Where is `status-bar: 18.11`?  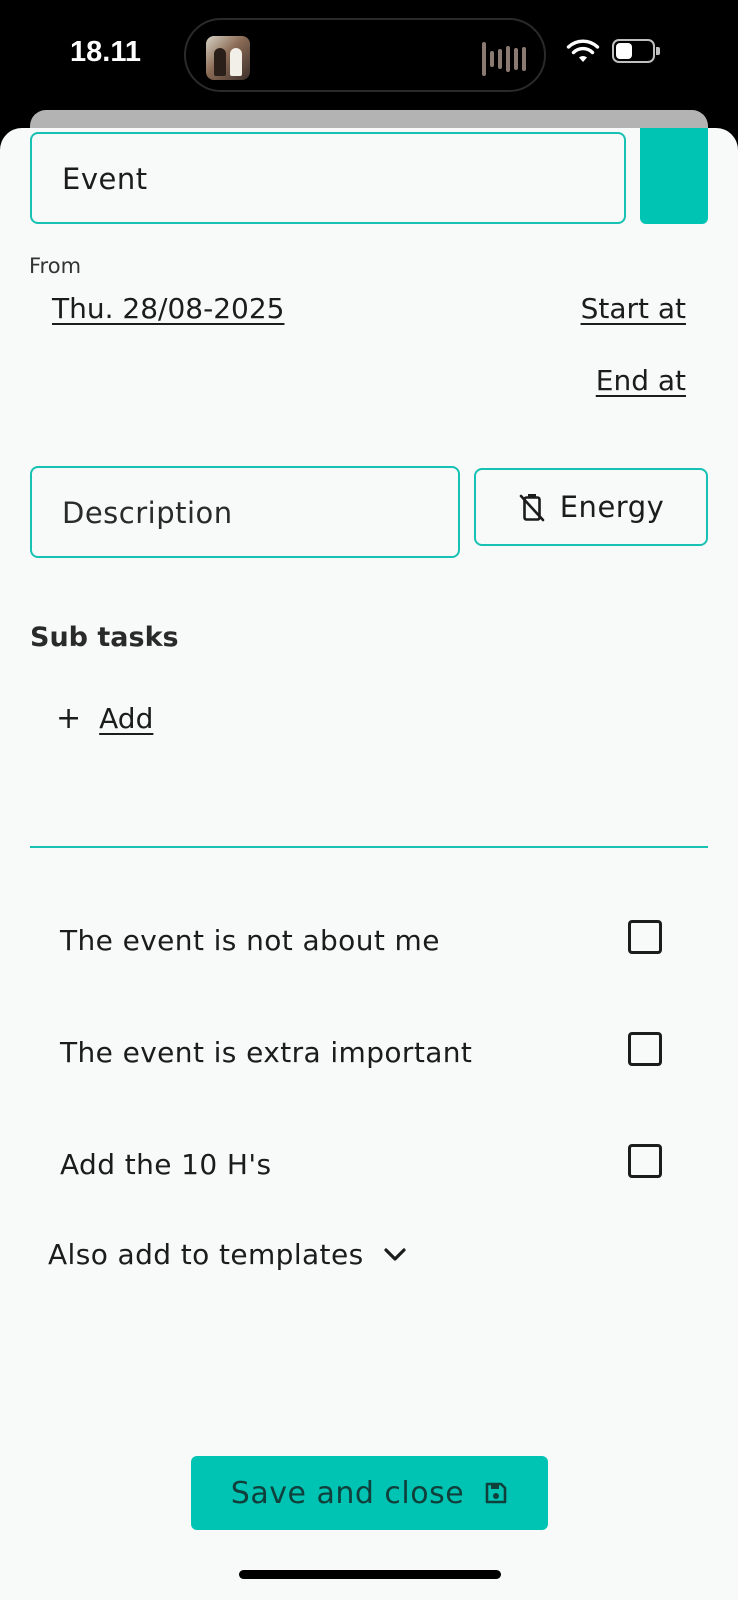
status-bar: 18.11 is located at coordinates (369, 60).